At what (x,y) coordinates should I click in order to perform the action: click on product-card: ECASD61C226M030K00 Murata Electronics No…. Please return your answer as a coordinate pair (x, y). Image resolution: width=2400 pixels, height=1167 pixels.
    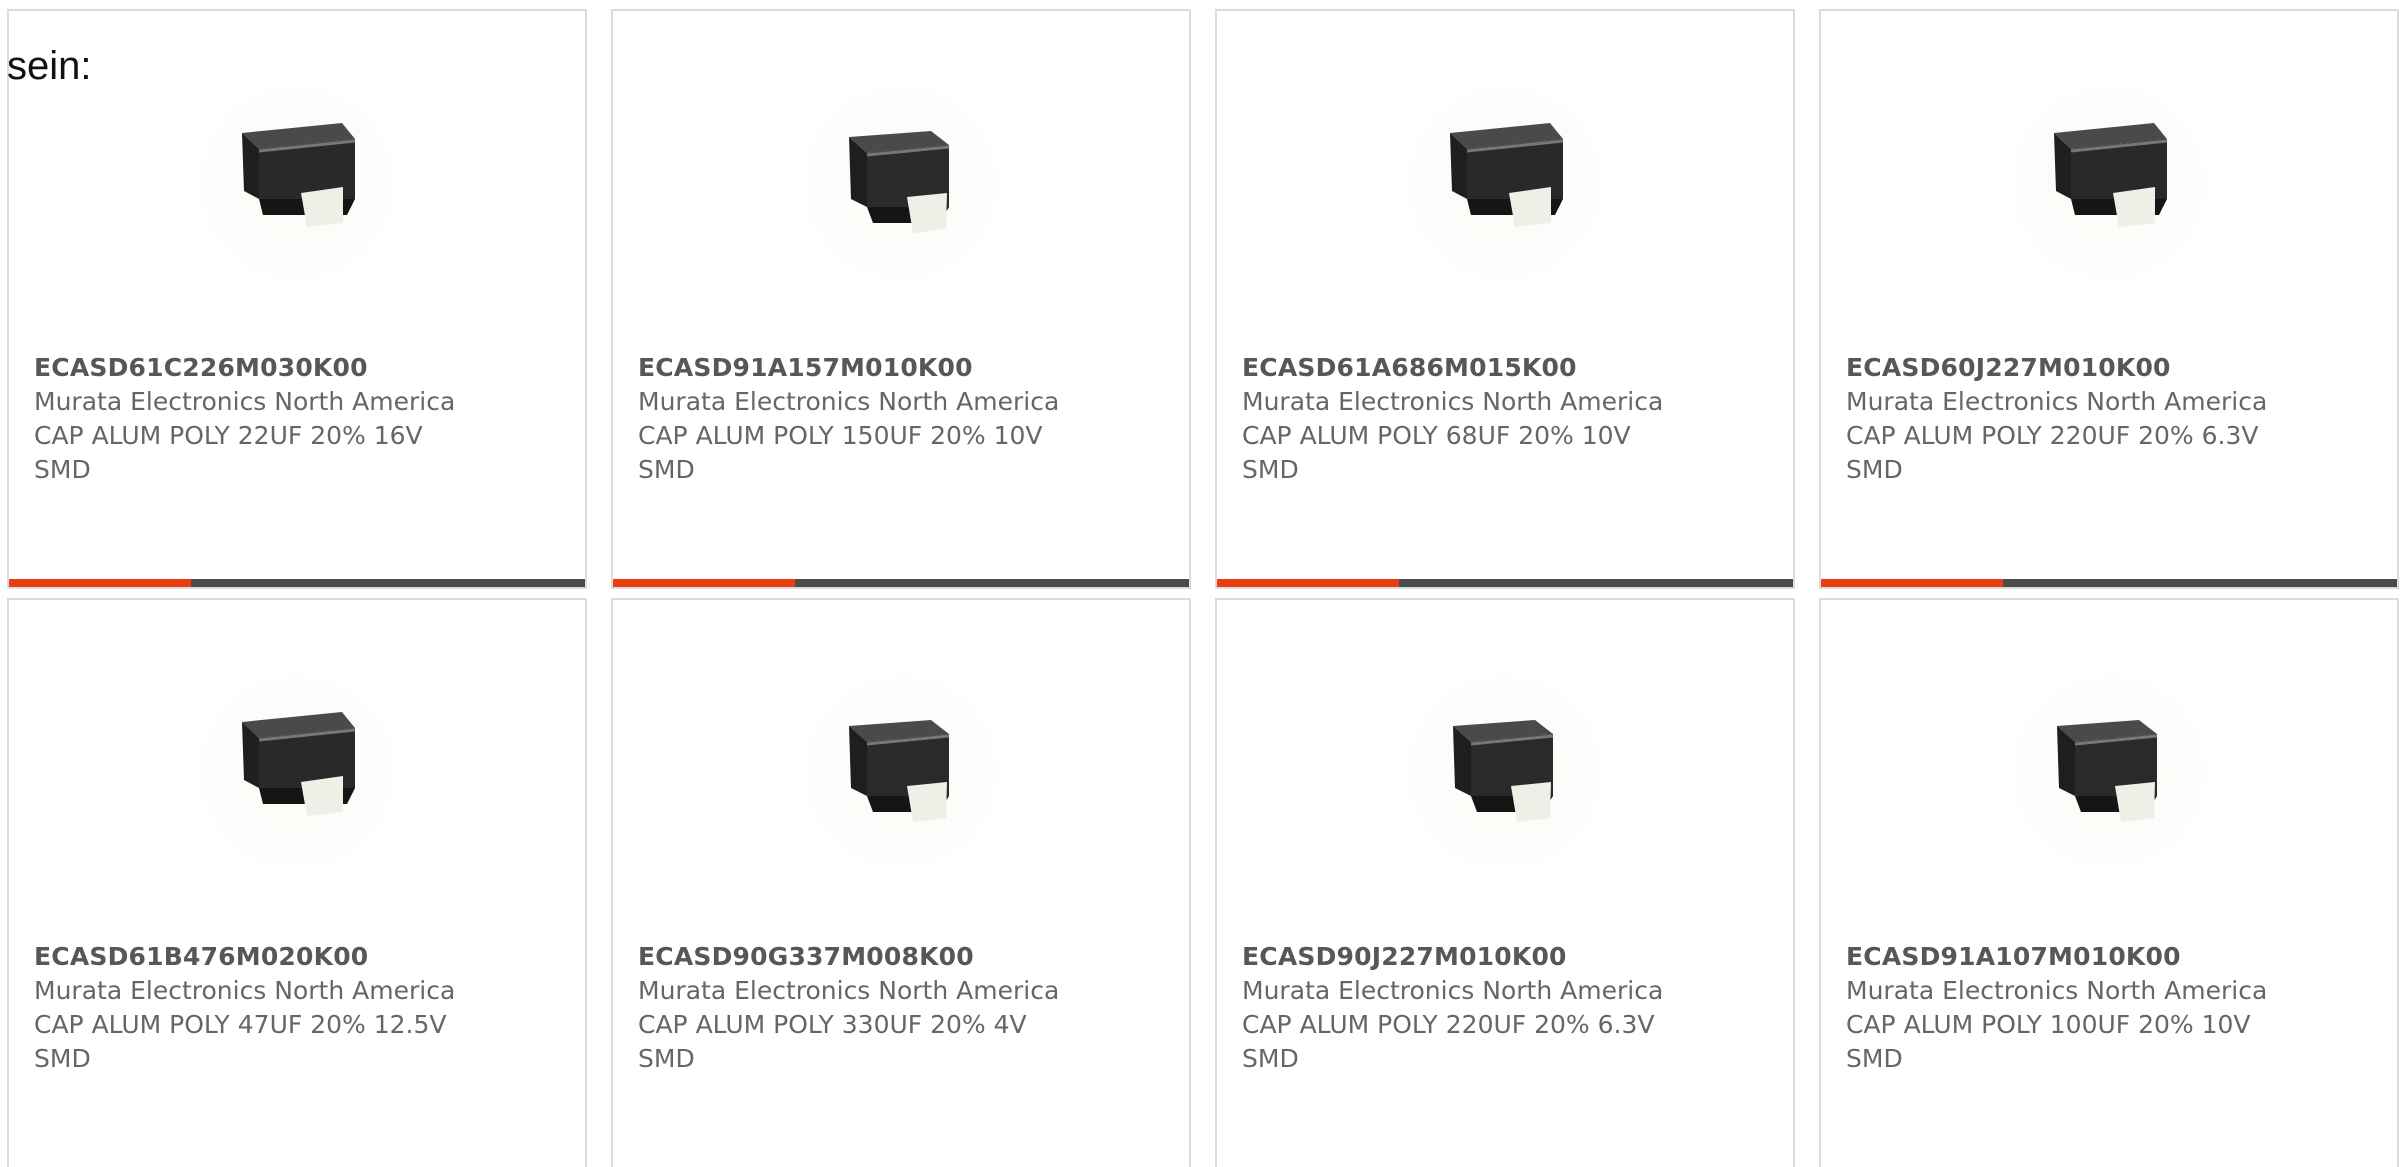
    Looking at the image, I should click on (297, 299).